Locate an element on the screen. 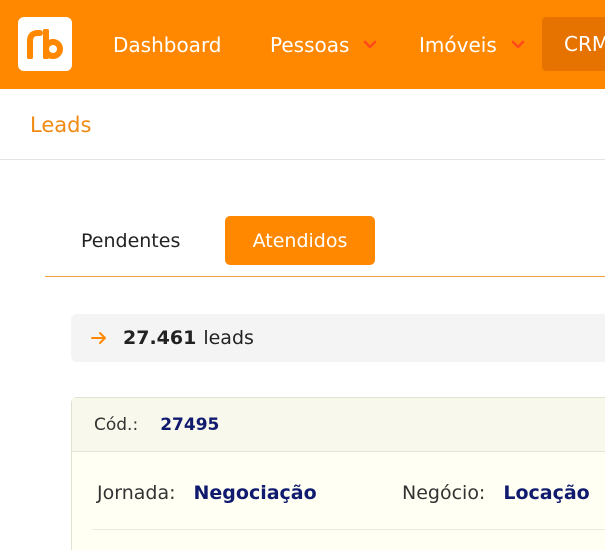 Image resolution: width=605 pixels, height=550 pixels. nav-item-label: Dashboard is located at coordinates (167, 44).